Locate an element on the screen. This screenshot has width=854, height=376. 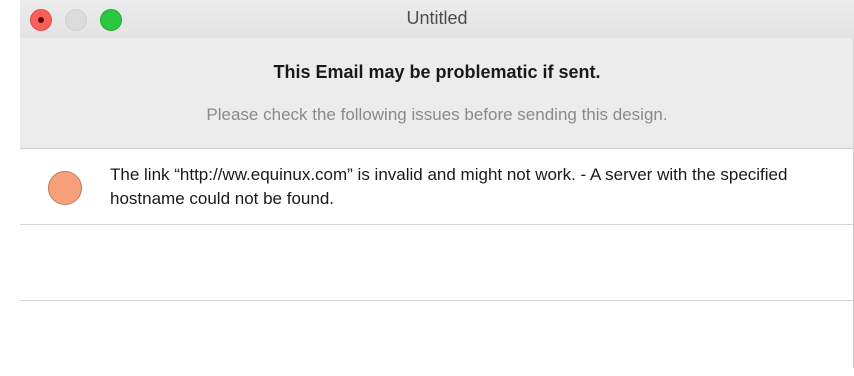
window-title: Untitled is located at coordinates (437, 18).